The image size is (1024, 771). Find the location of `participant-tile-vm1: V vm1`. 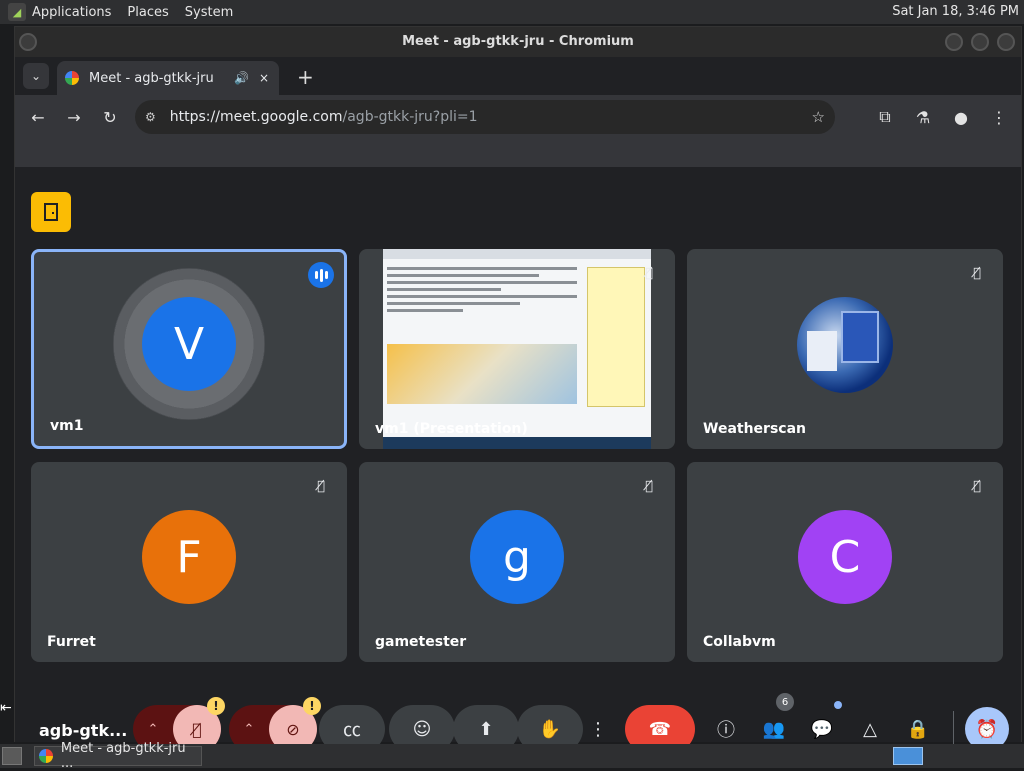

participant-tile-vm1: V vm1 is located at coordinates (189, 349).